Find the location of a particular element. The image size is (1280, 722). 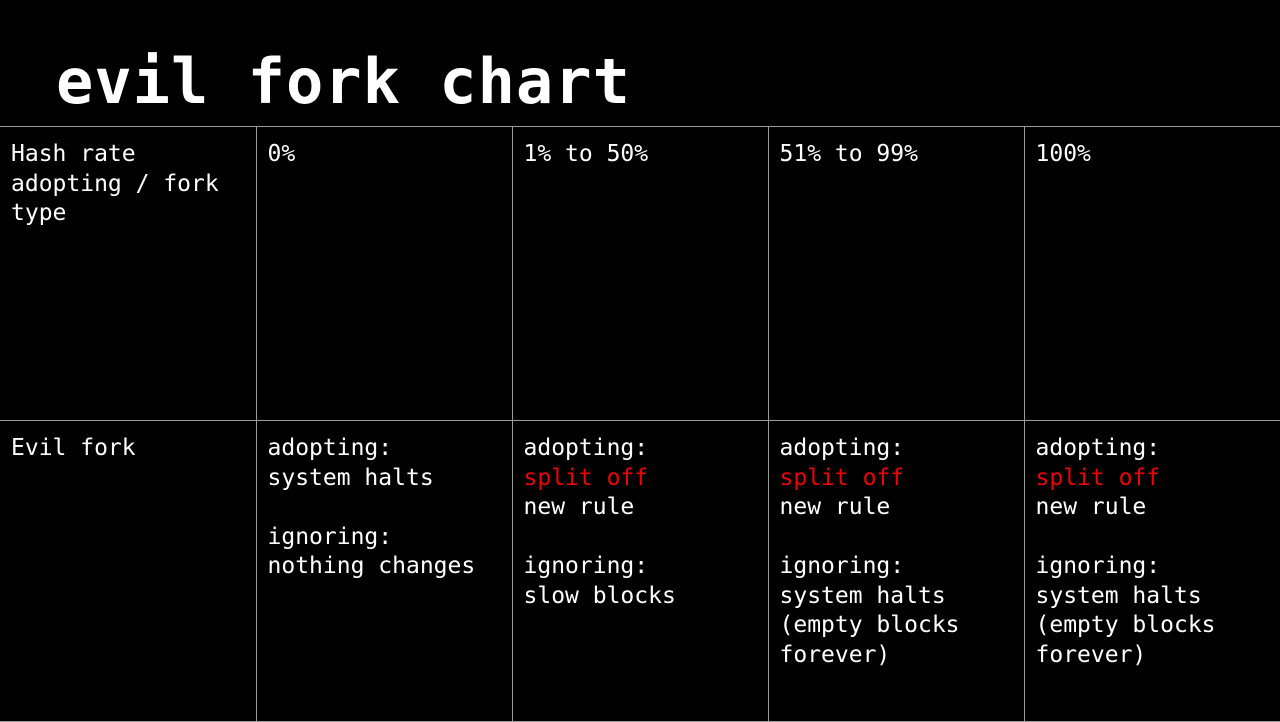

evil-fork-row-label: Evil fork is located at coordinates (128, 571).